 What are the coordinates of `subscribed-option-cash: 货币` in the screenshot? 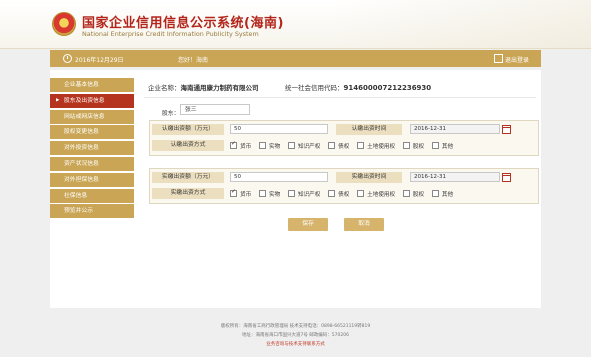 It's located at (240, 145).